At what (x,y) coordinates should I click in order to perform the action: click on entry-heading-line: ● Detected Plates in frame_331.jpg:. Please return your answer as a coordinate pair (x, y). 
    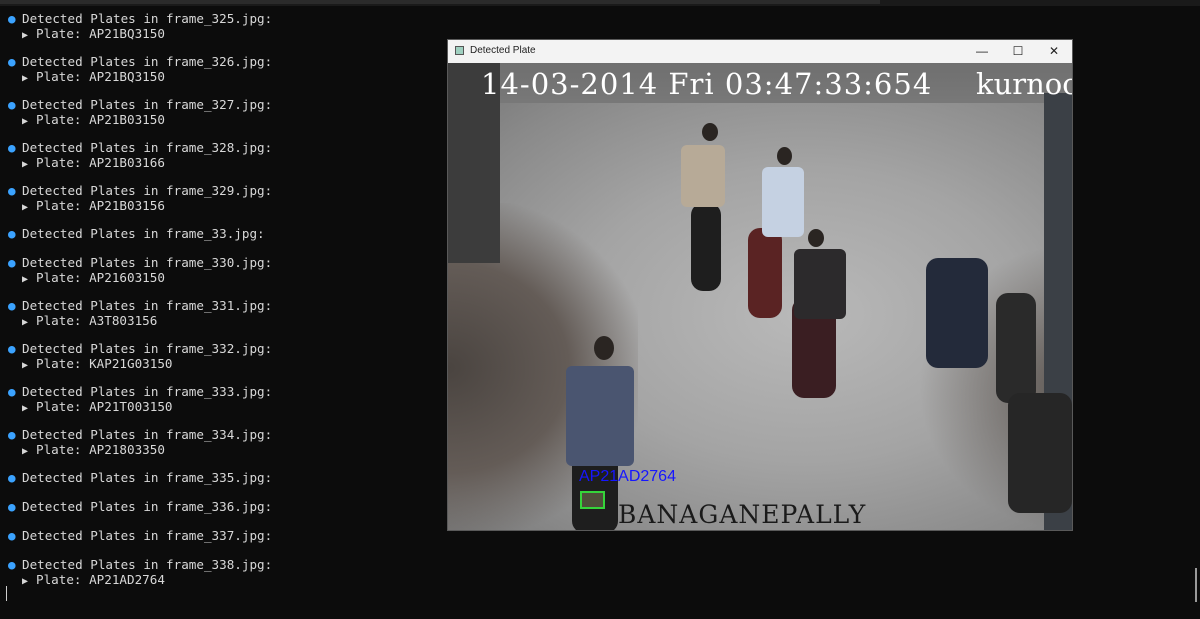
    Looking at the image, I should click on (140, 306).